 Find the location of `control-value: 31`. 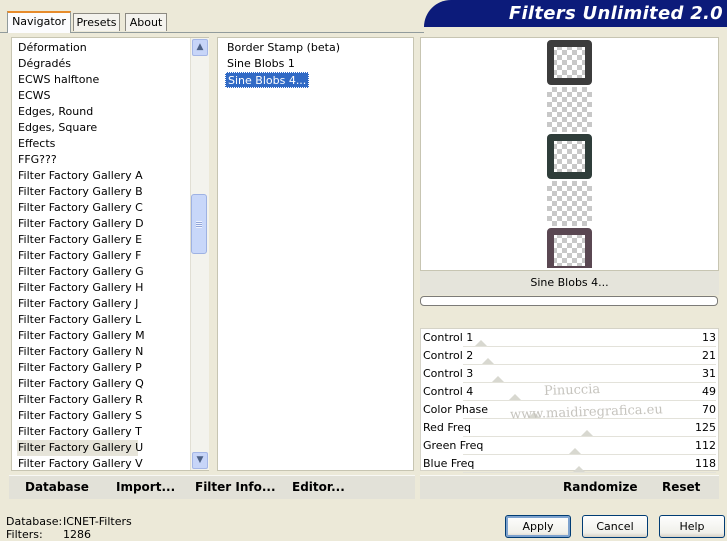

control-value: 31 is located at coordinates (709, 373).